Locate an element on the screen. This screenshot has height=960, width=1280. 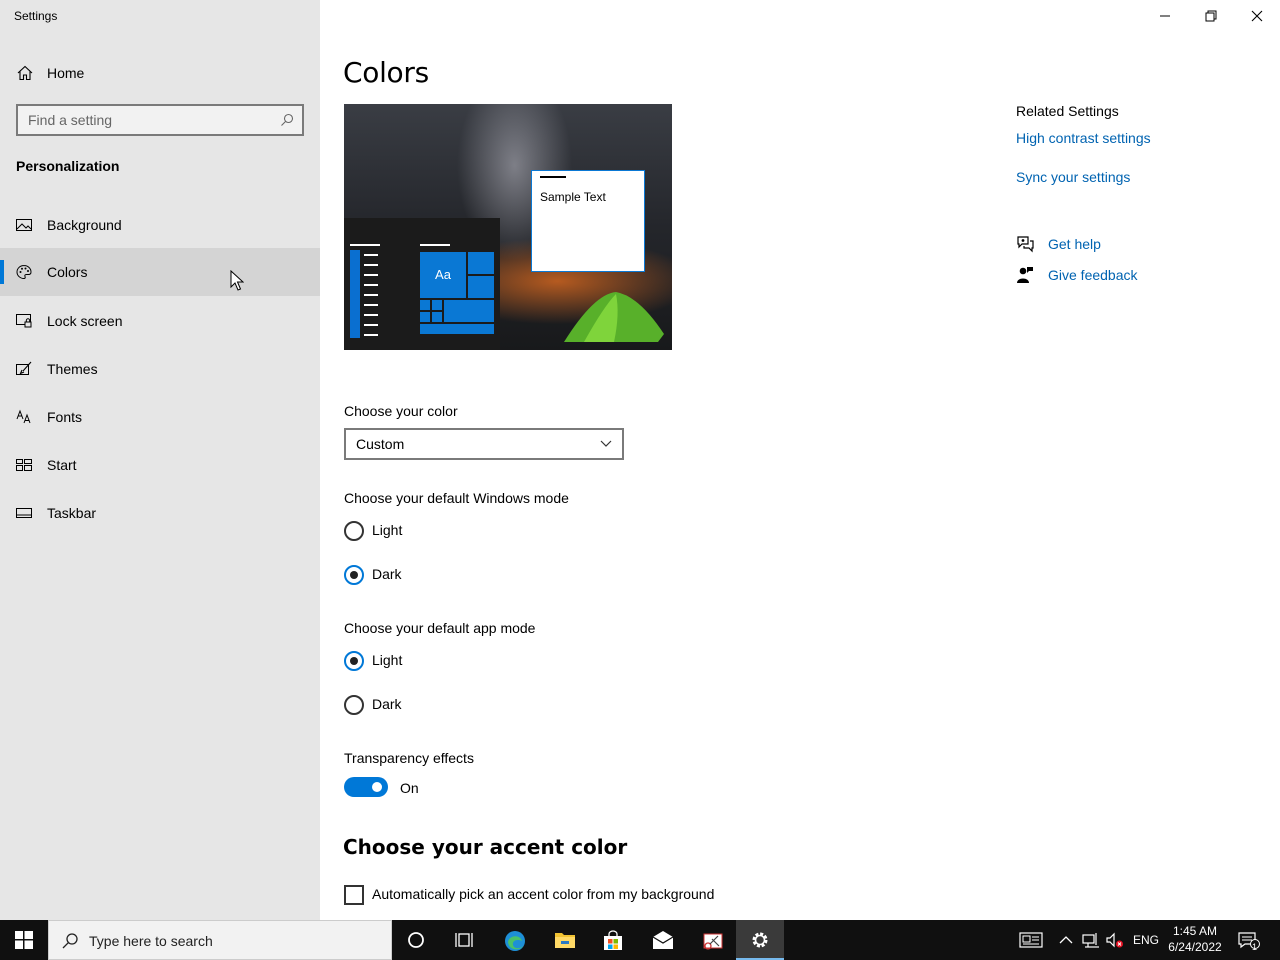
give-feedback-link: Give feedback is located at coordinates (1093, 275).